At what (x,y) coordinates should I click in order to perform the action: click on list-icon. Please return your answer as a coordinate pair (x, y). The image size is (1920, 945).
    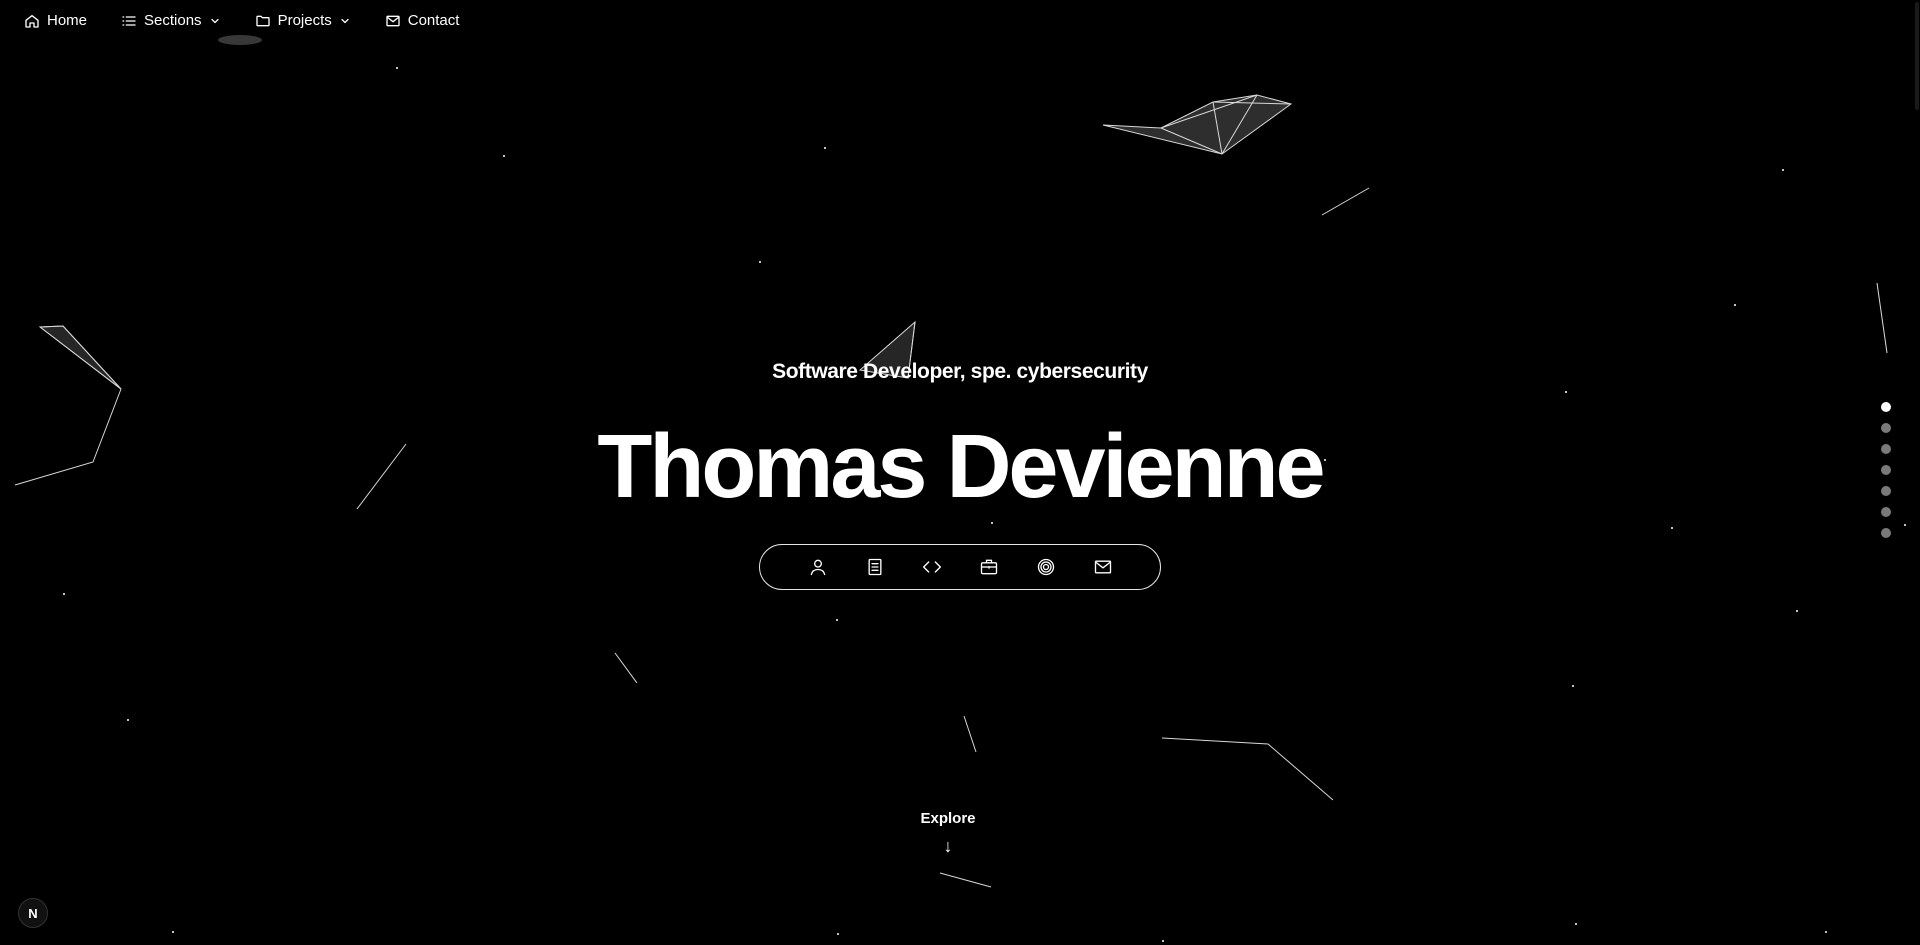
    Looking at the image, I should click on (129, 21).